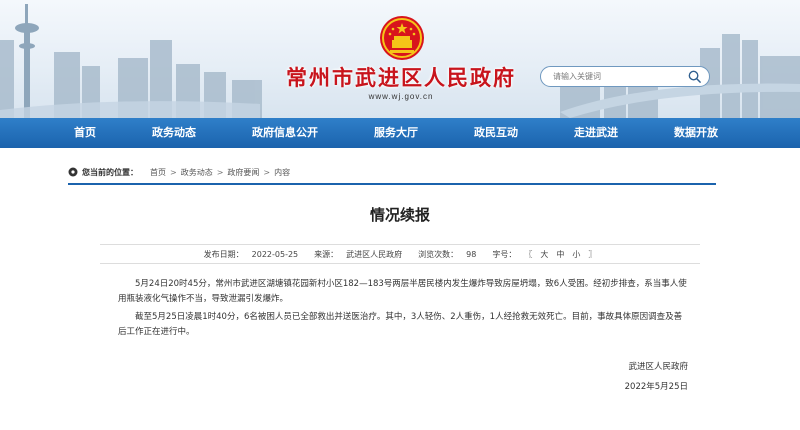  I want to click on nav-item-public-interaction: 政民互动, so click(496, 133).